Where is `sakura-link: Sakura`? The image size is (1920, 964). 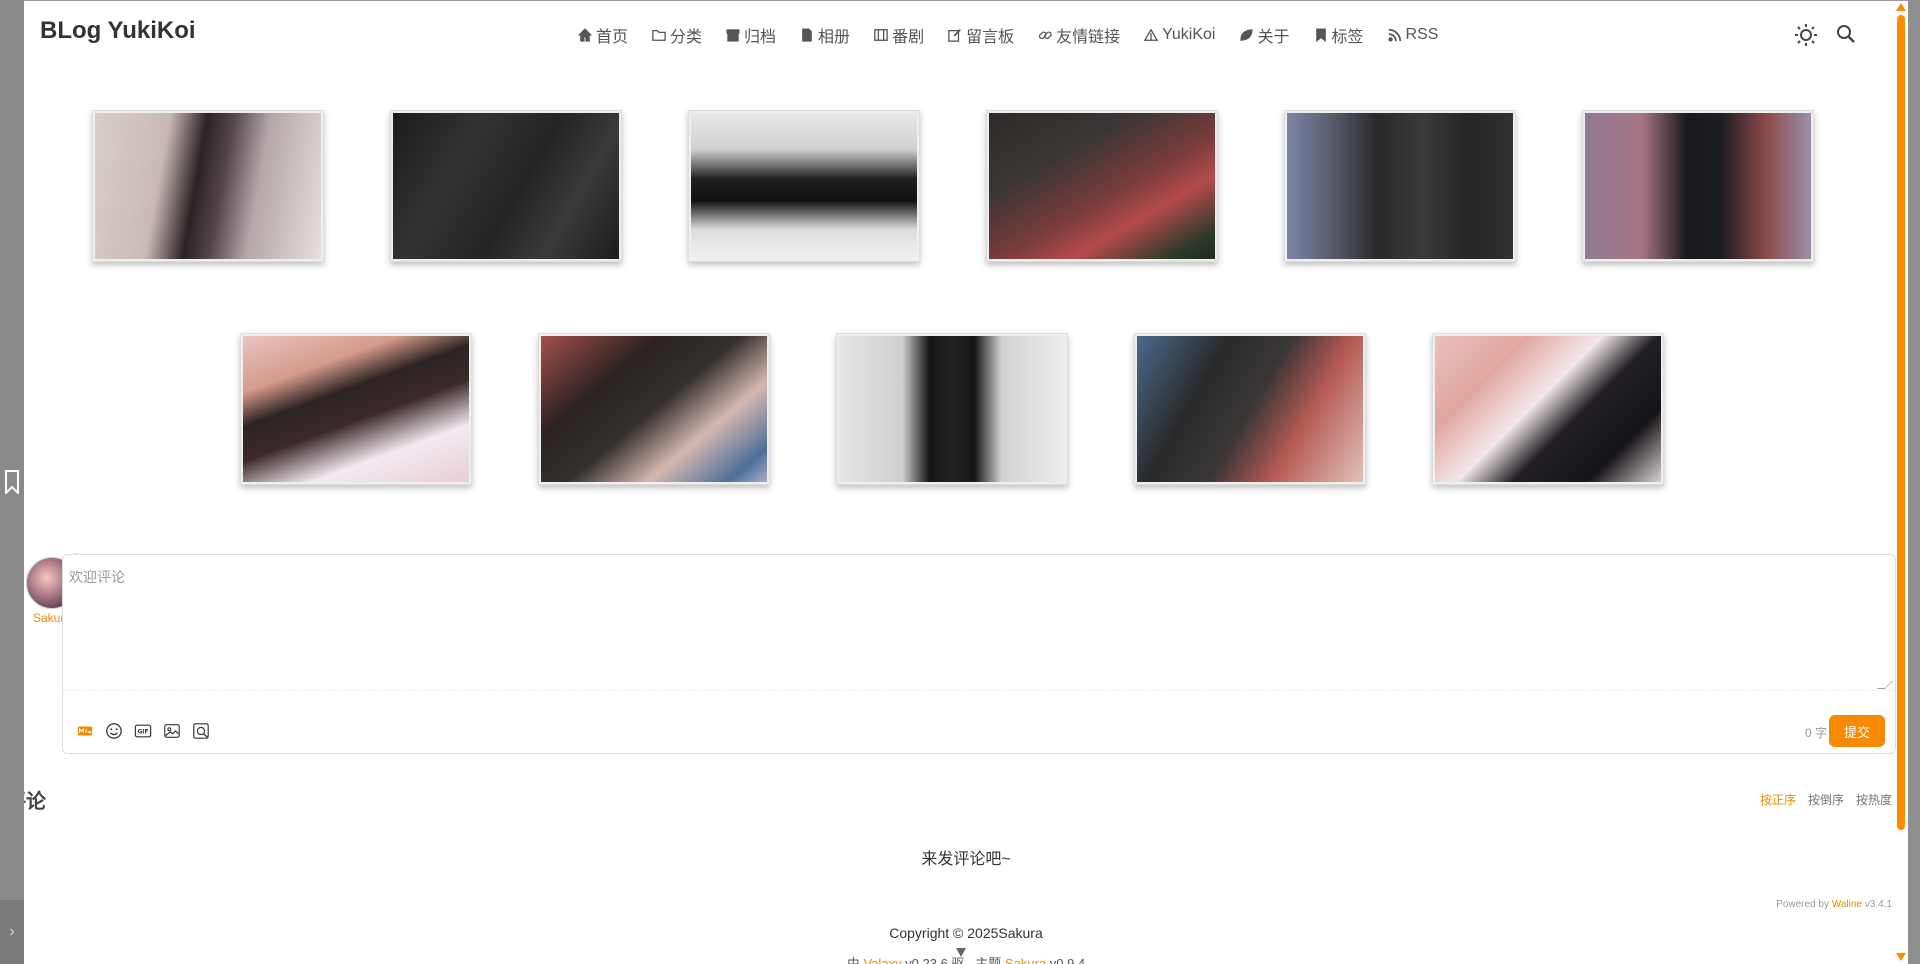
sakura-link: Sakura is located at coordinates (1025, 960).